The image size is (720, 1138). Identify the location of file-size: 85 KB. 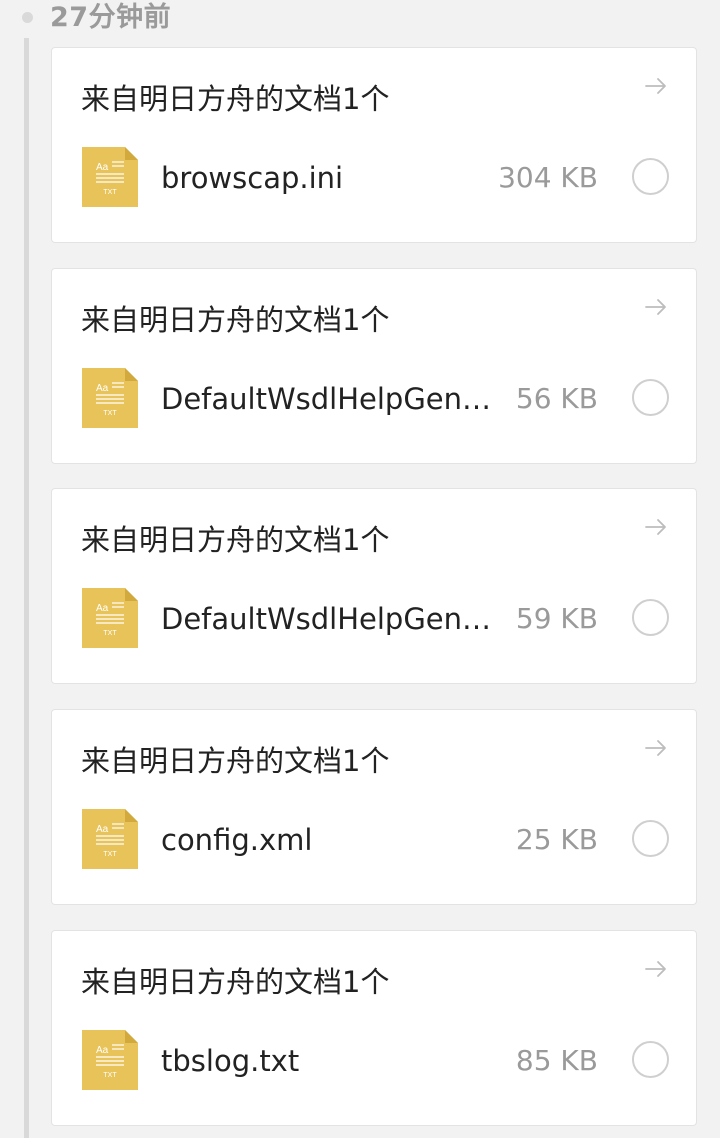
(556, 1060).